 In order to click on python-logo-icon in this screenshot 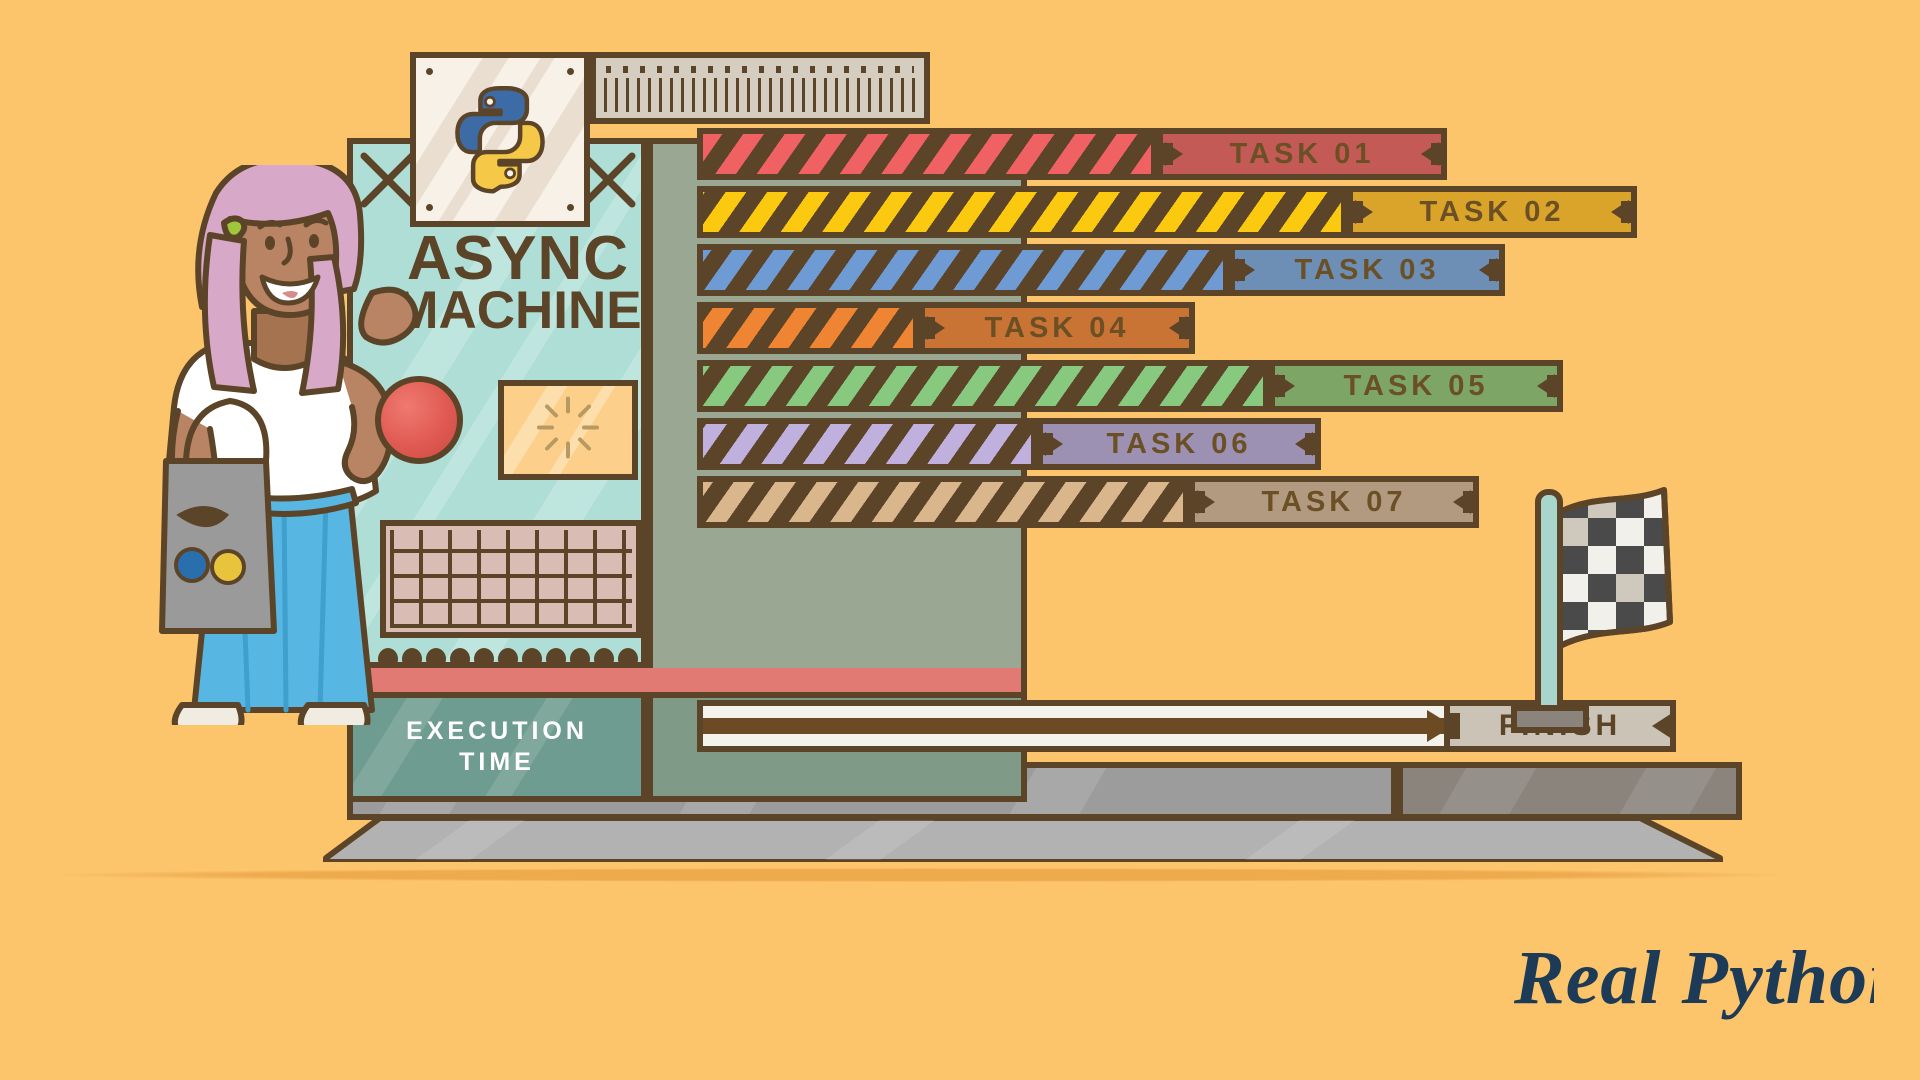, I will do `click(500, 139)`.